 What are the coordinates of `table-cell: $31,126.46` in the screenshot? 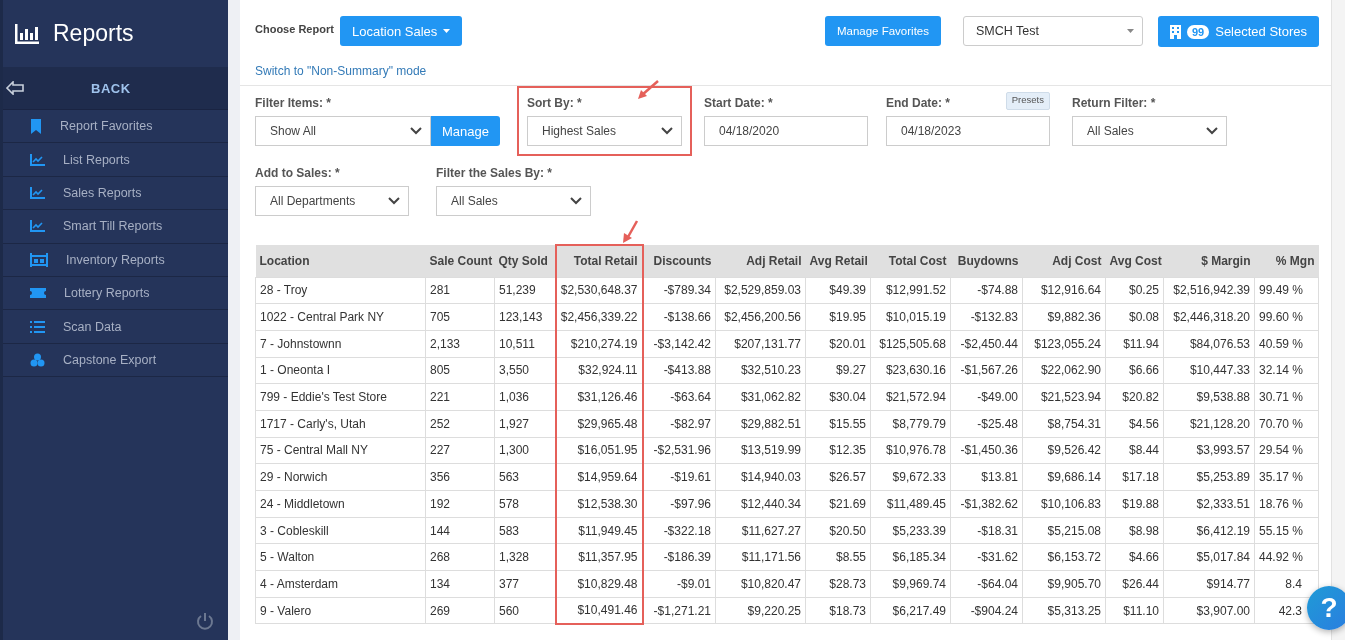 It's located at (599, 397).